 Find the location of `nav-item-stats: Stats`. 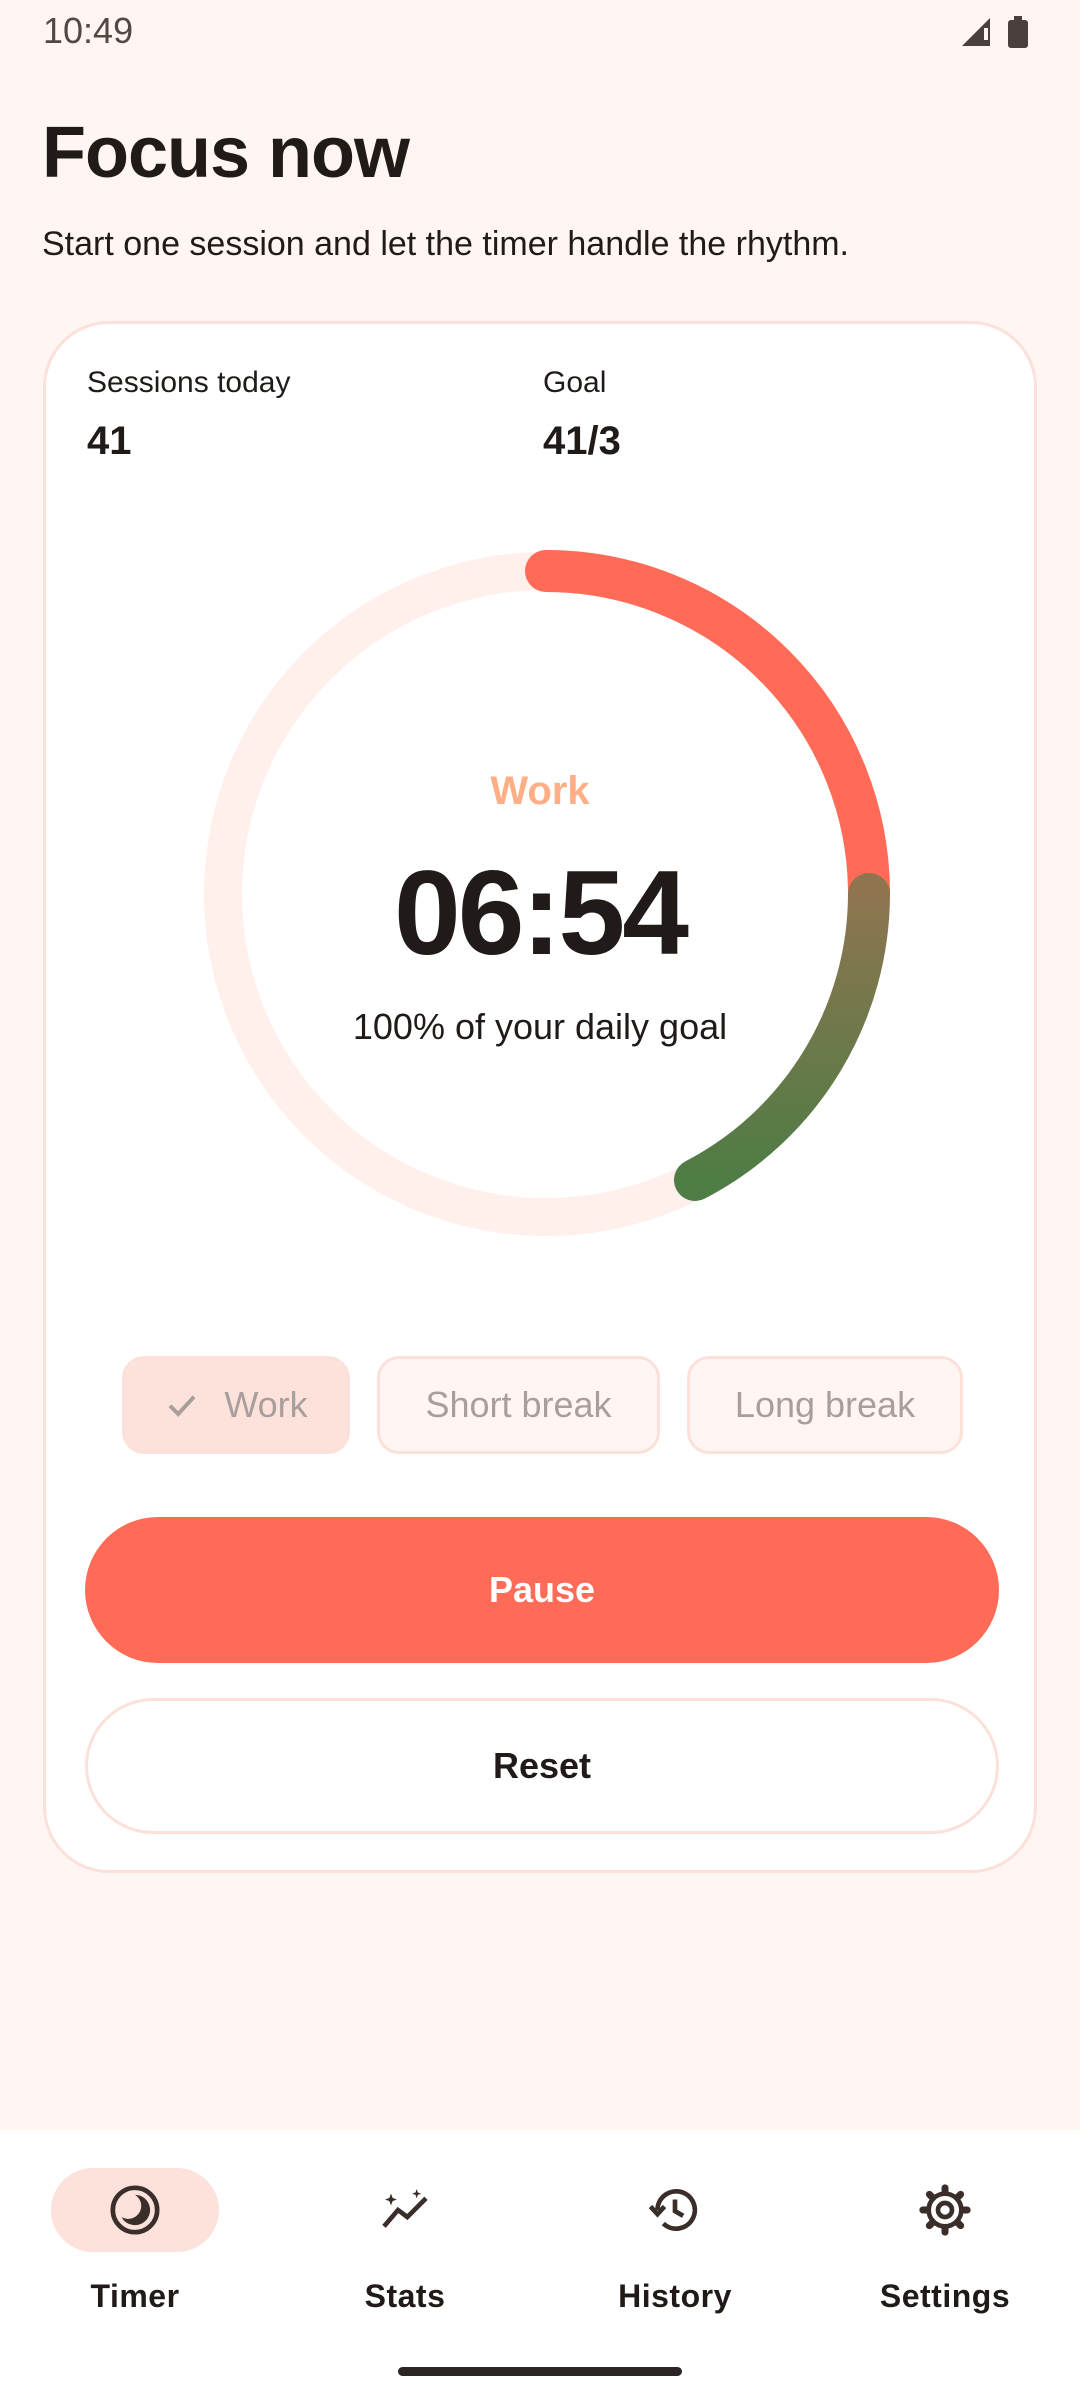

nav-item-stats: Stats is located at coordinates (405, 2248).